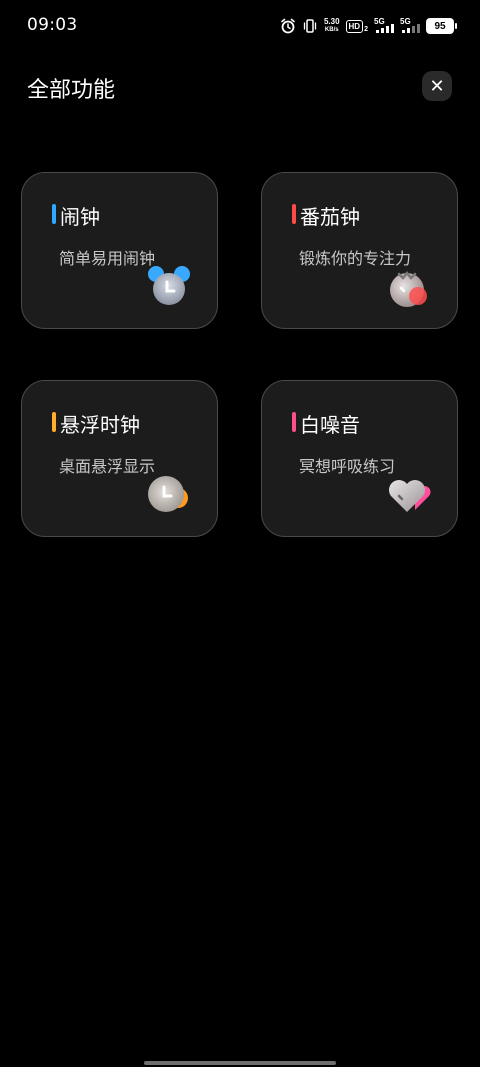  I want to click on feature-card-alarm: 闹钟 简单易用闹钟, so click(119, 250).